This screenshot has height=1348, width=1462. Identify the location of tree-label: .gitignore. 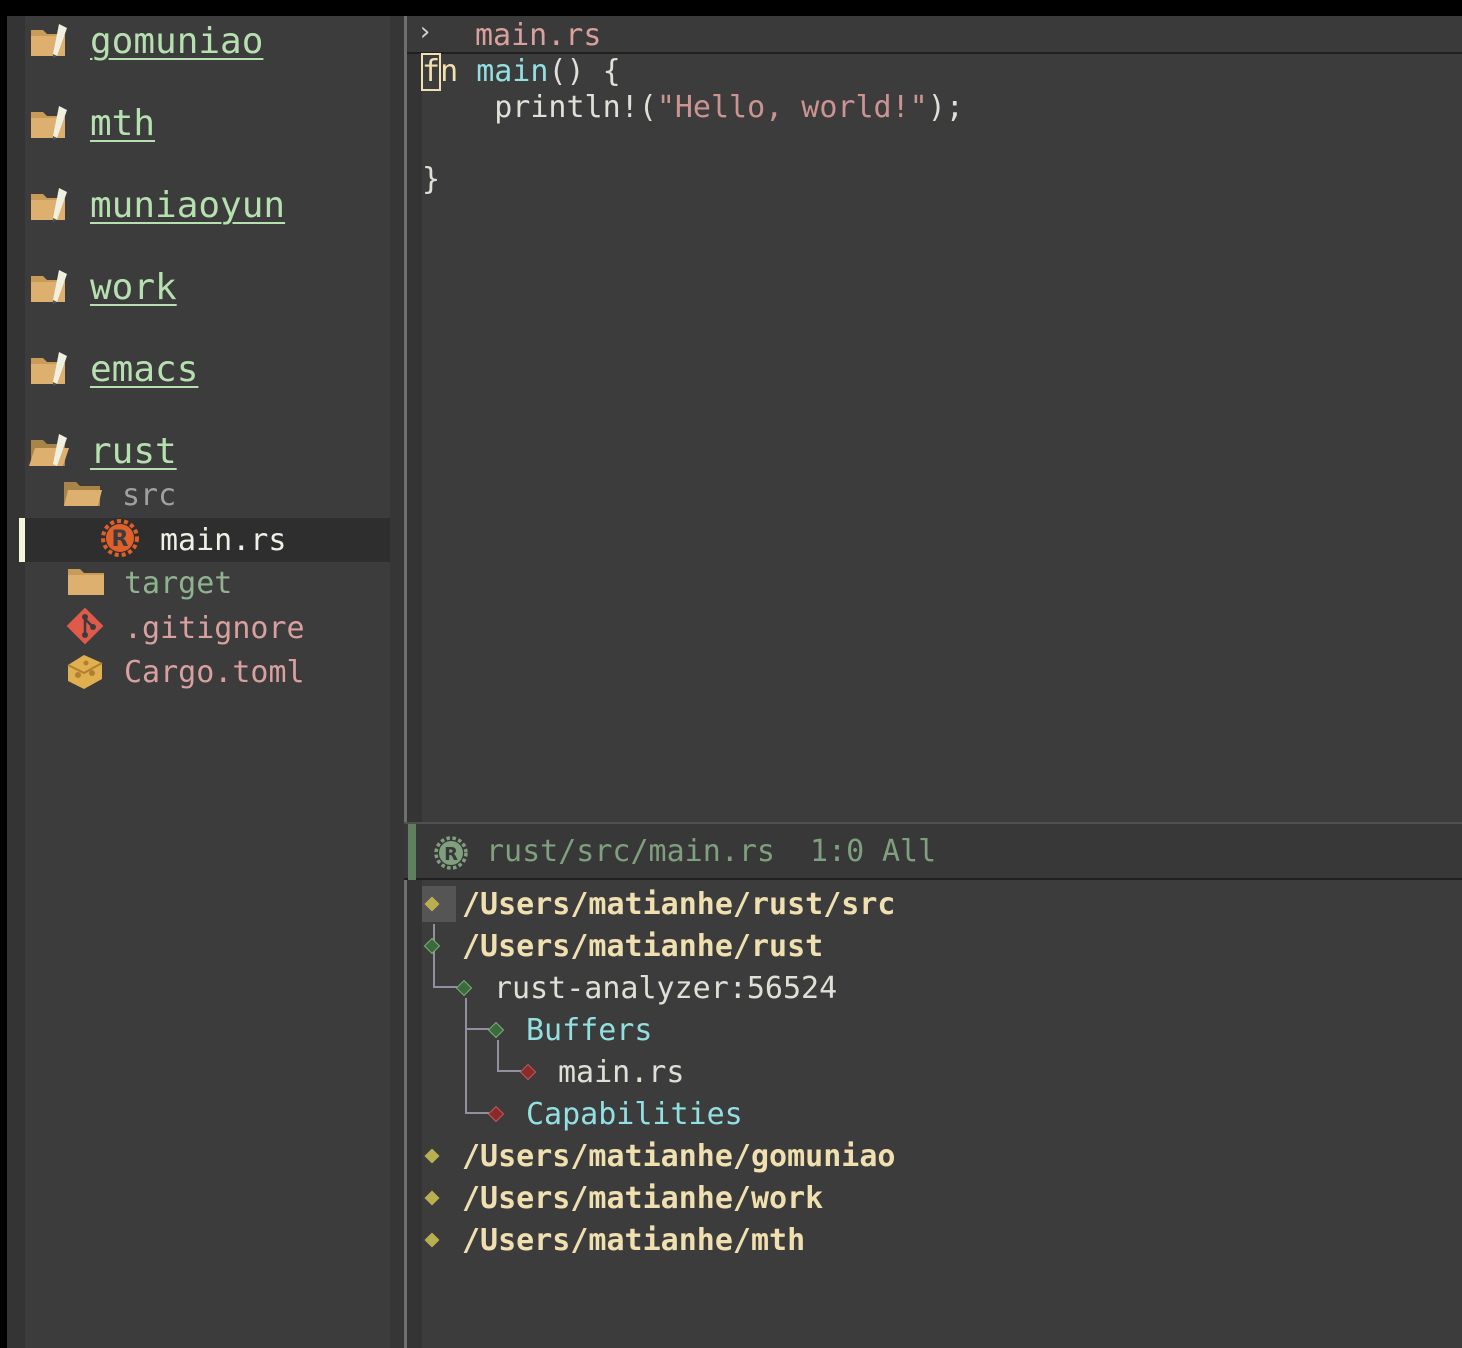
(214, 628).